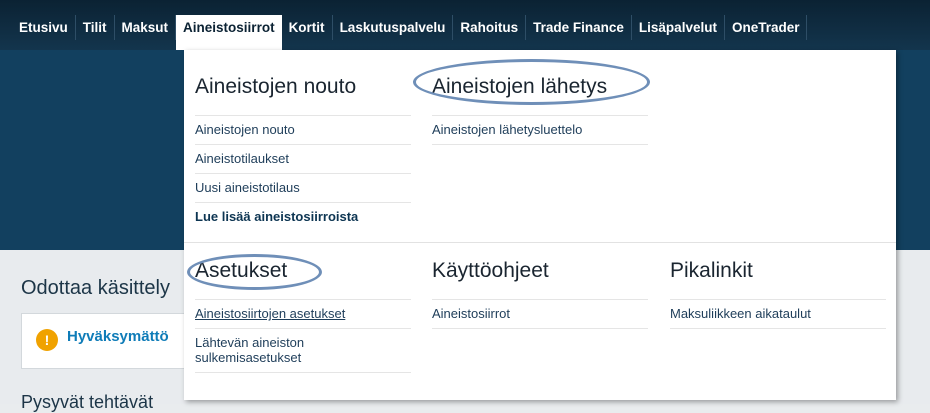 This screenshot has width=930, height=413. I want to click on menu-link-sulkemisasetukset: Lähtevän aineiston sulkemisasetukset, so click(303, 351).